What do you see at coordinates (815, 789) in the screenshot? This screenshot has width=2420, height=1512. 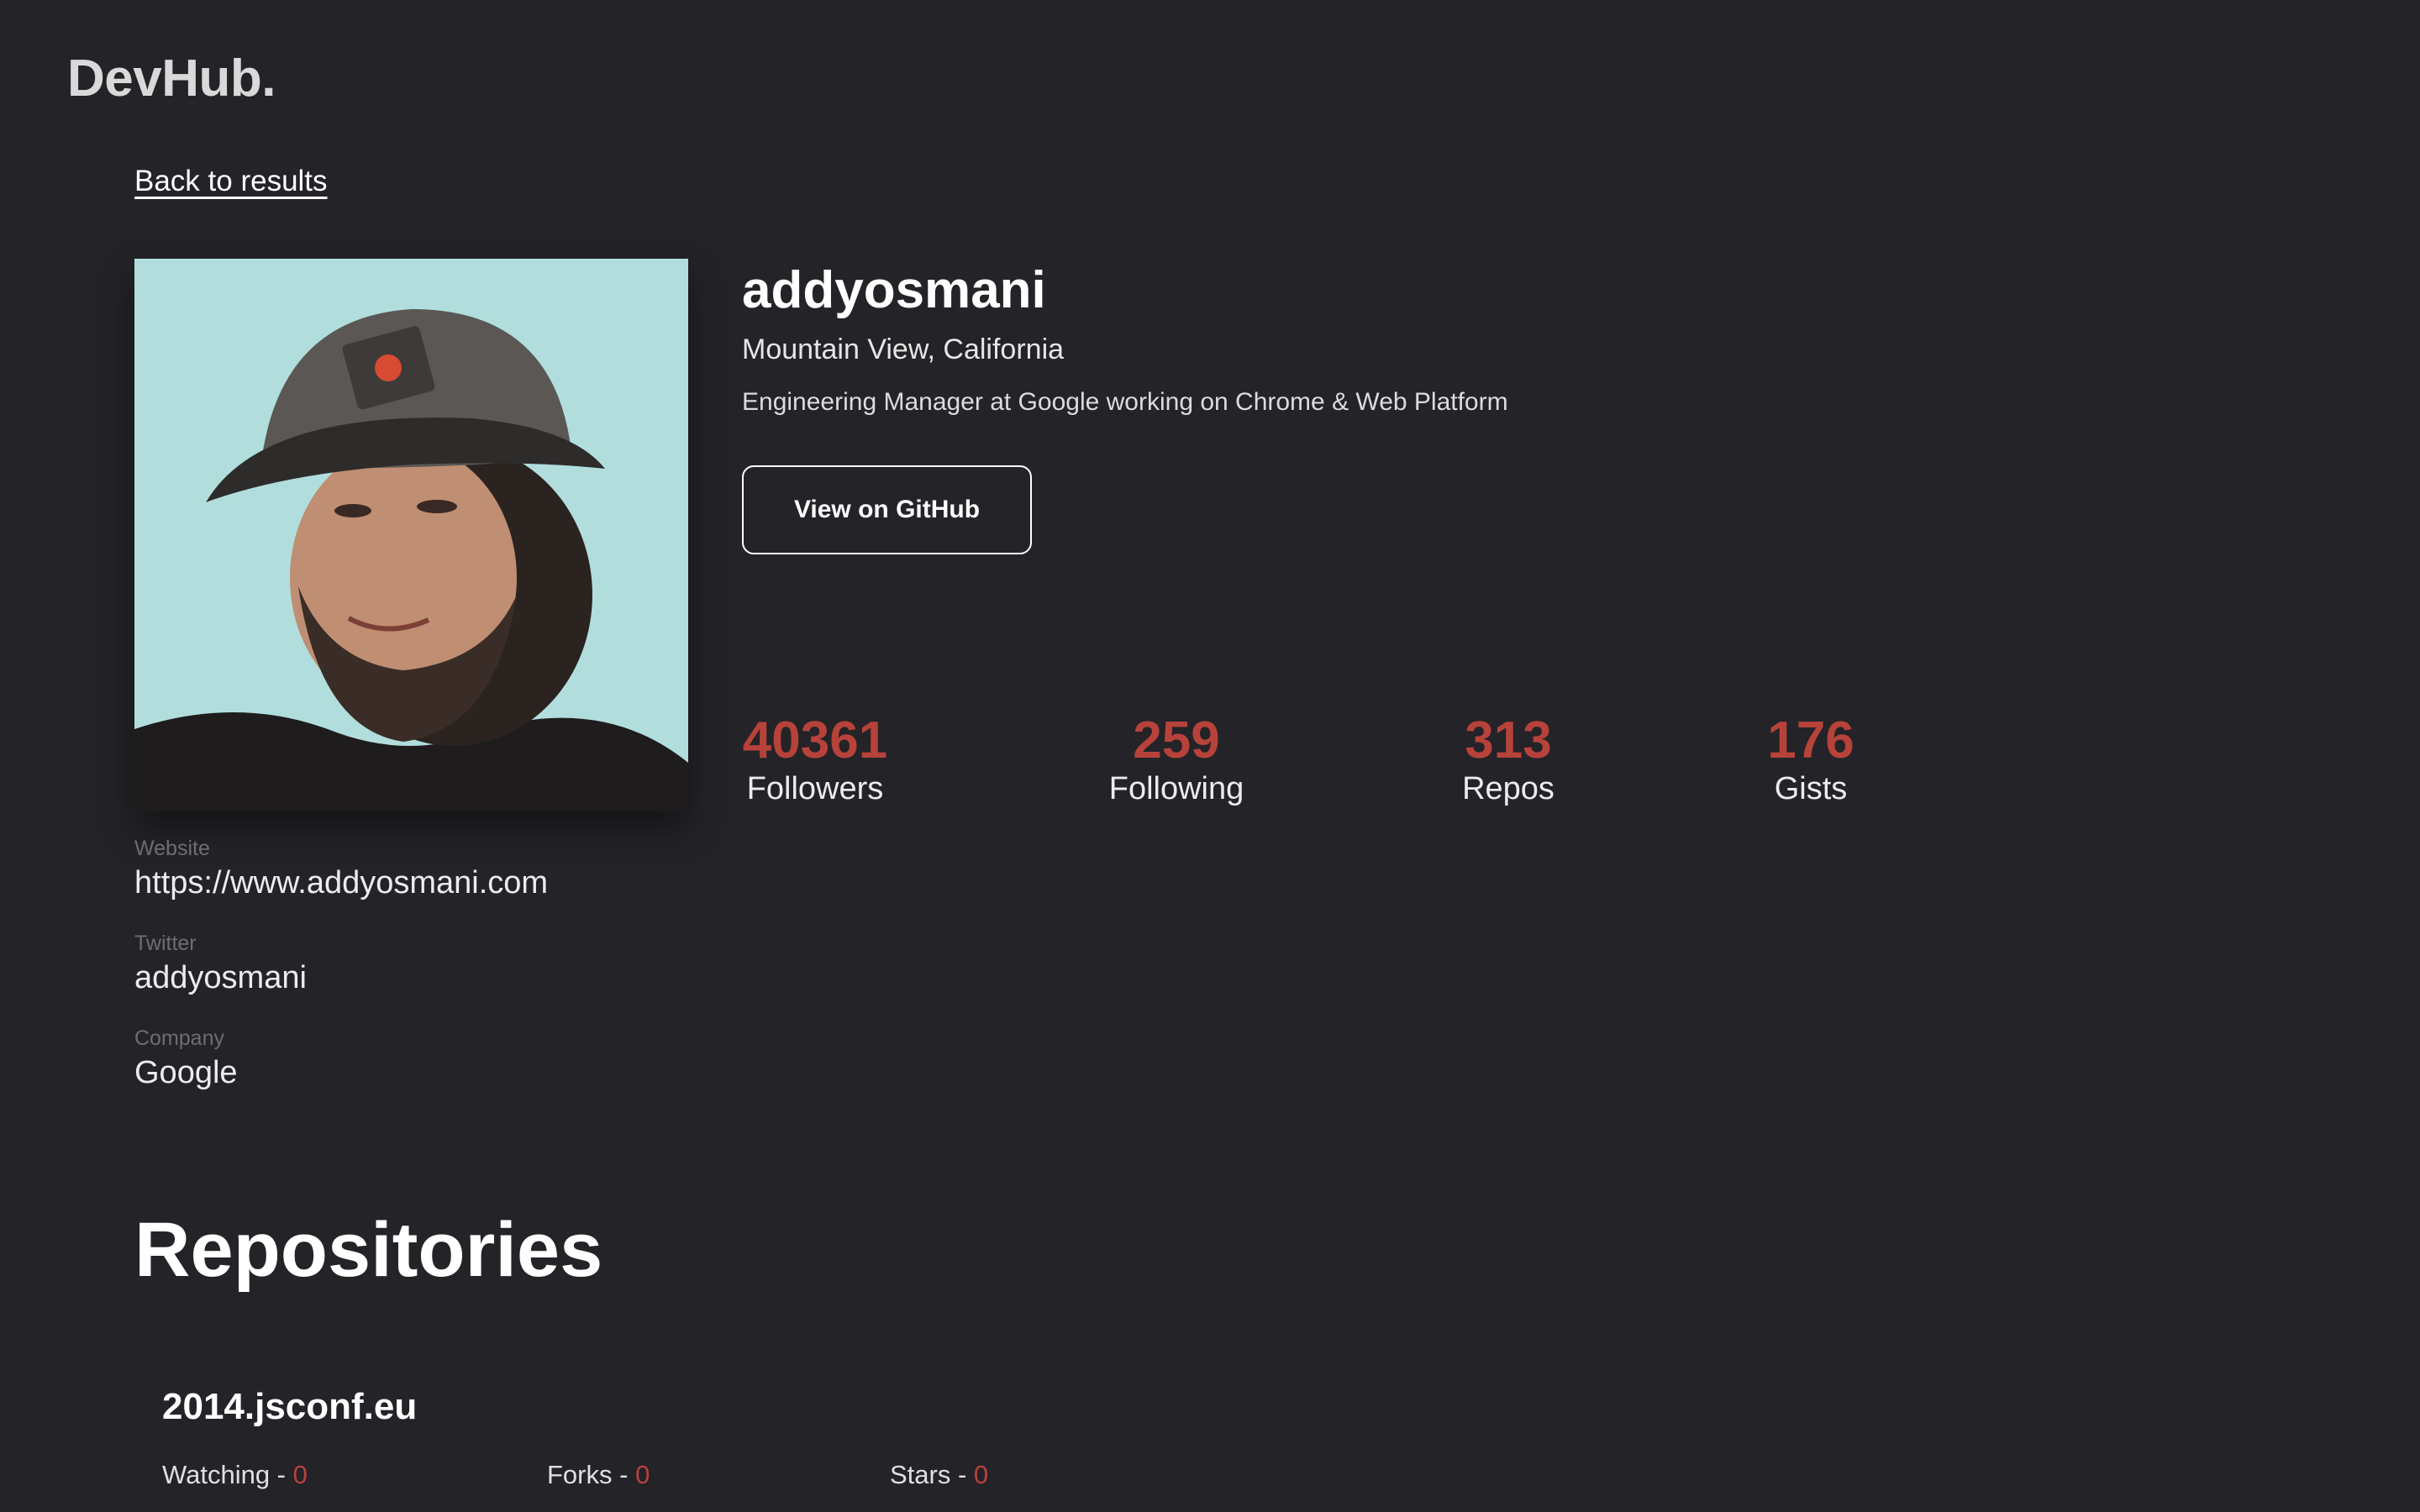 I see `stat-label: Followers` at bounding box center [815, 789].